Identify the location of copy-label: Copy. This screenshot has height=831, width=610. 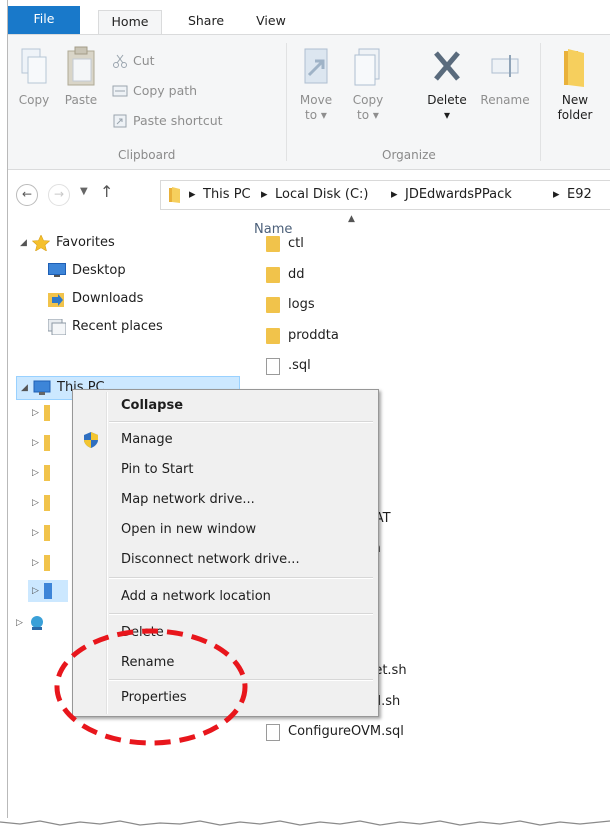
(34, 100).